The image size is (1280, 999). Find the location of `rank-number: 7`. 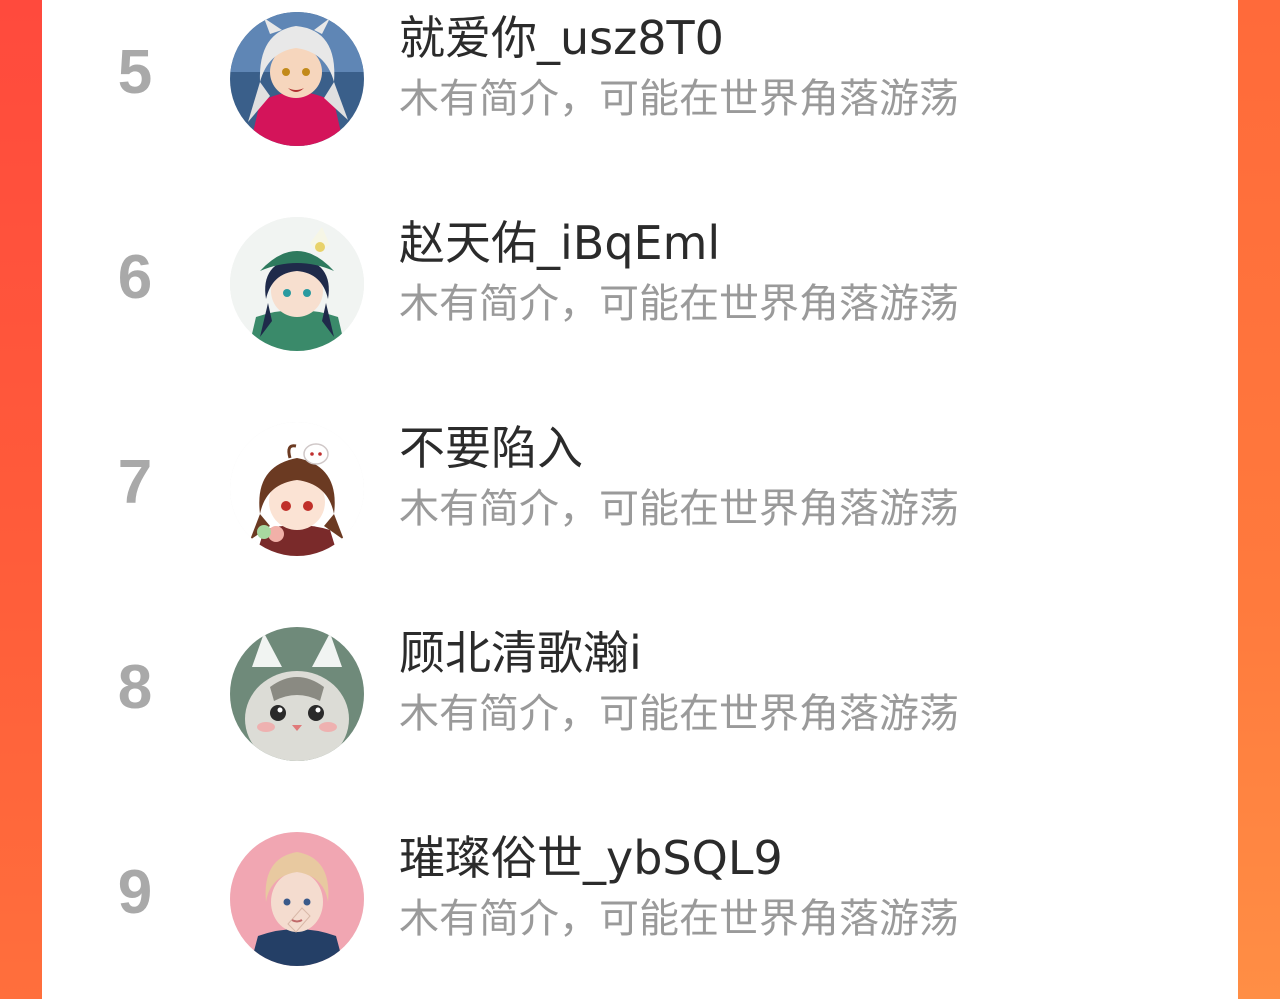

rank-number: 7 is located at coordinates (135, 482).